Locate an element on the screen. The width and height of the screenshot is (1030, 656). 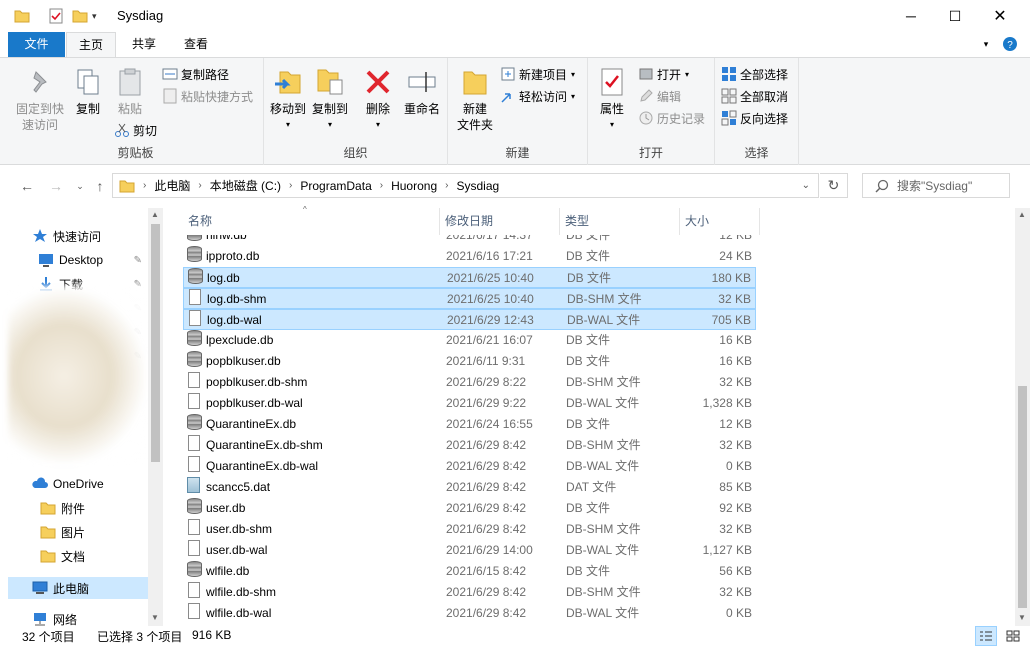
history-button: 历史记录 is located at coordinates (671, 118).